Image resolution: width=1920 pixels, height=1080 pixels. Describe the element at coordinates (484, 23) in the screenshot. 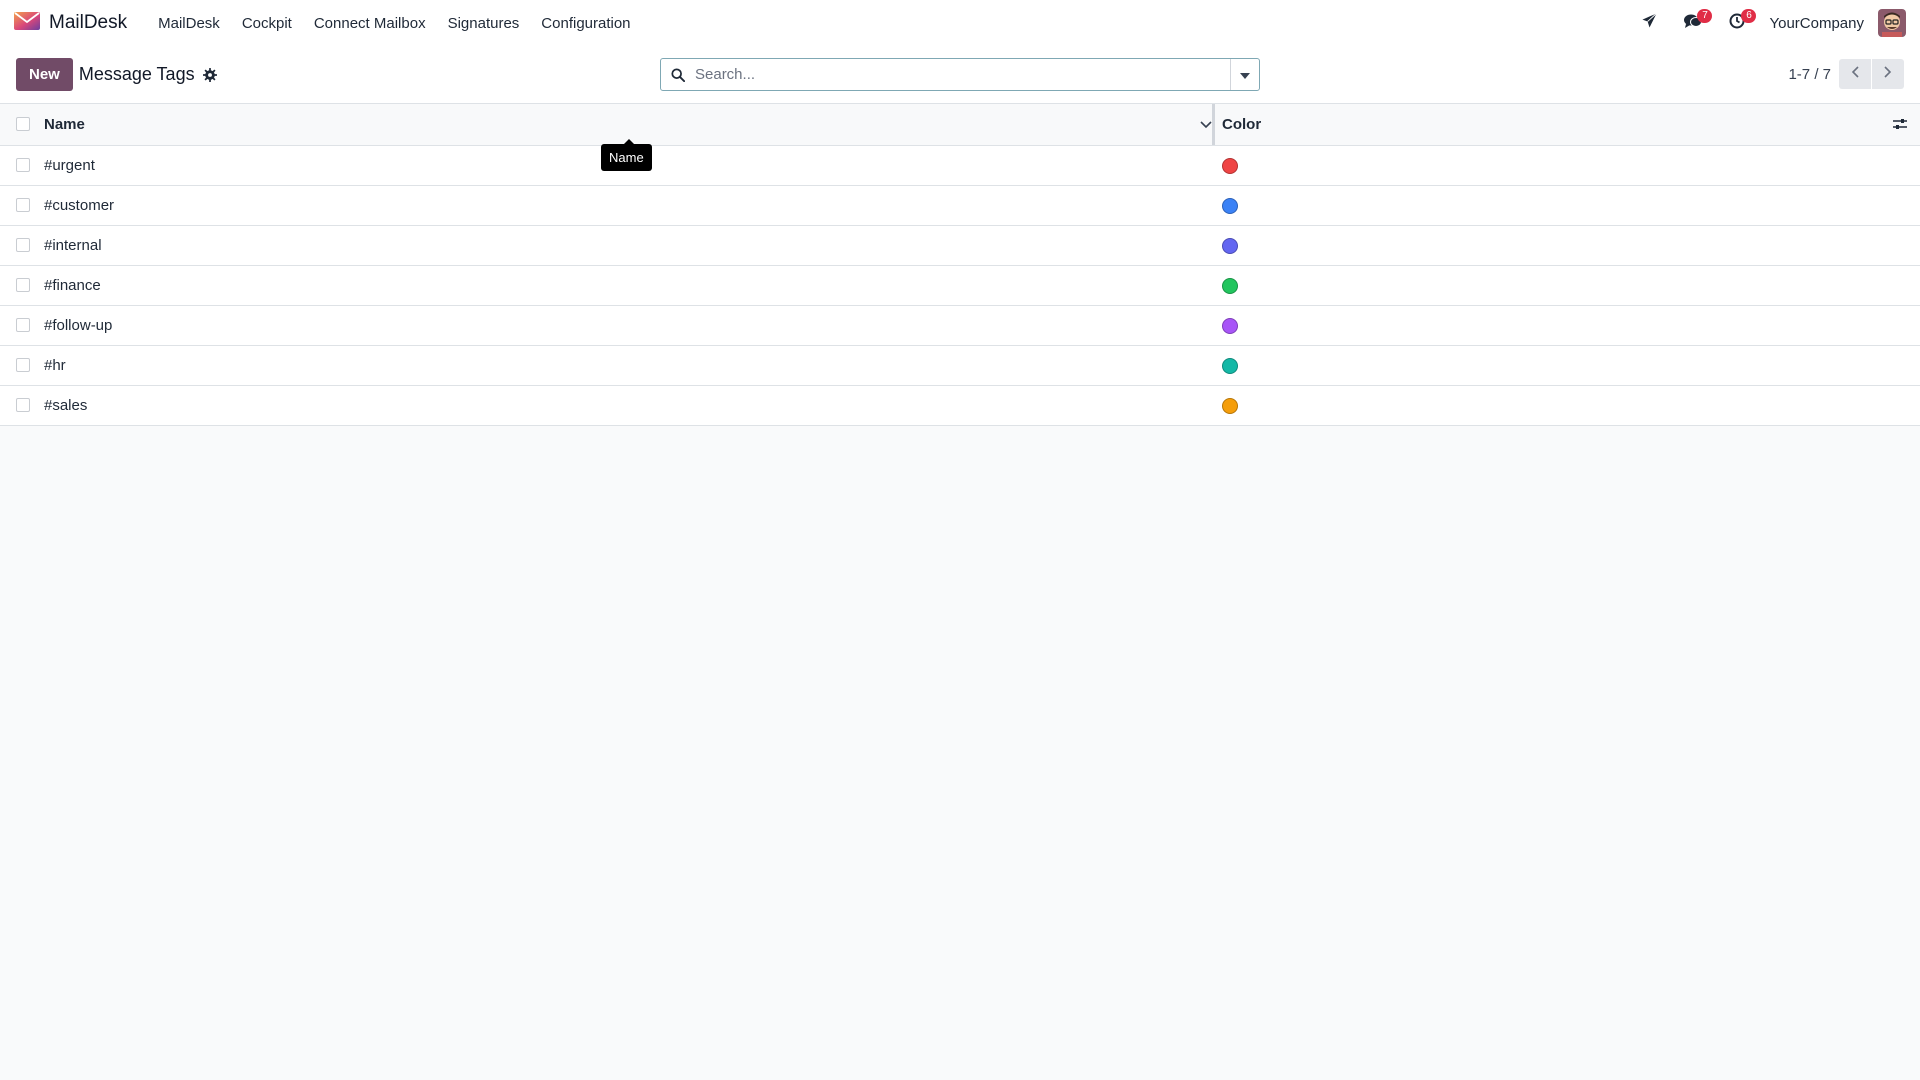

I see `menu-signatures: Signatures` at that location.